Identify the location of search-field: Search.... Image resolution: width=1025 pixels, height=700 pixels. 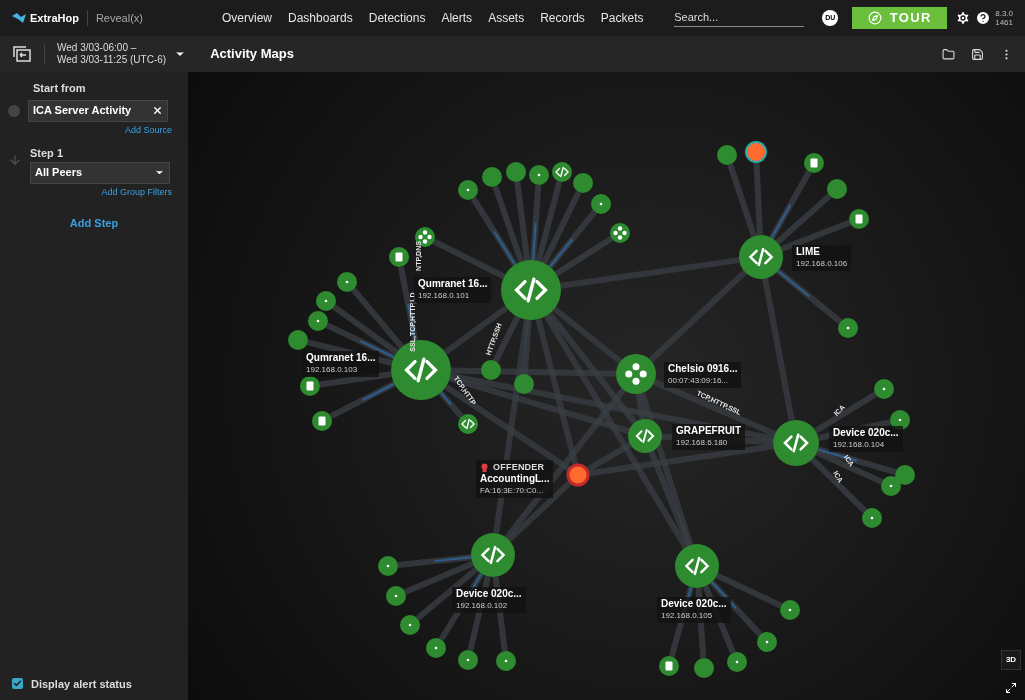
(739, 18).